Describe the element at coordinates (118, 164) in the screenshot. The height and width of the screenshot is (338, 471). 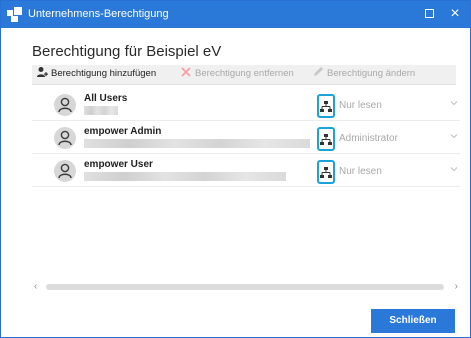
I see `user-name: empower User` at that location.